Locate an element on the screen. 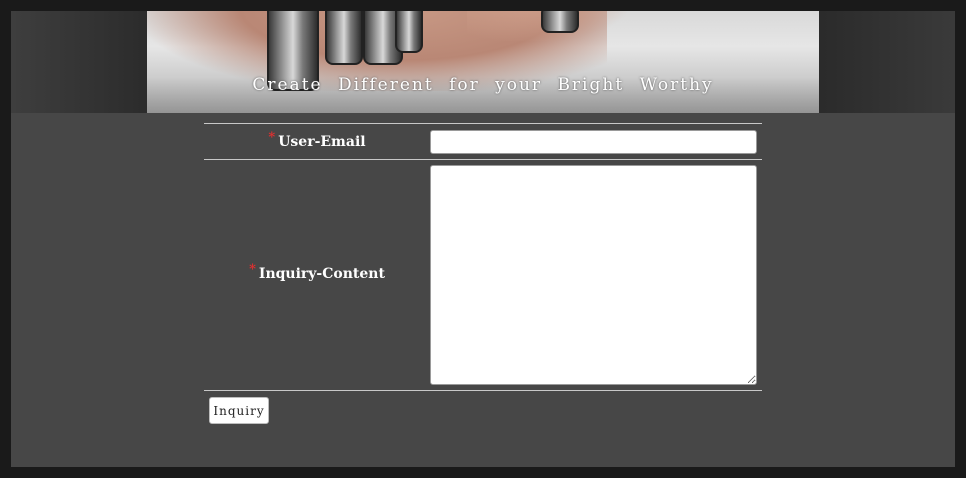 The height and width of the screenshot is (478, 966). banner-slogan: Create Different for your Bright Worthy is located at coordinates (483, 85).